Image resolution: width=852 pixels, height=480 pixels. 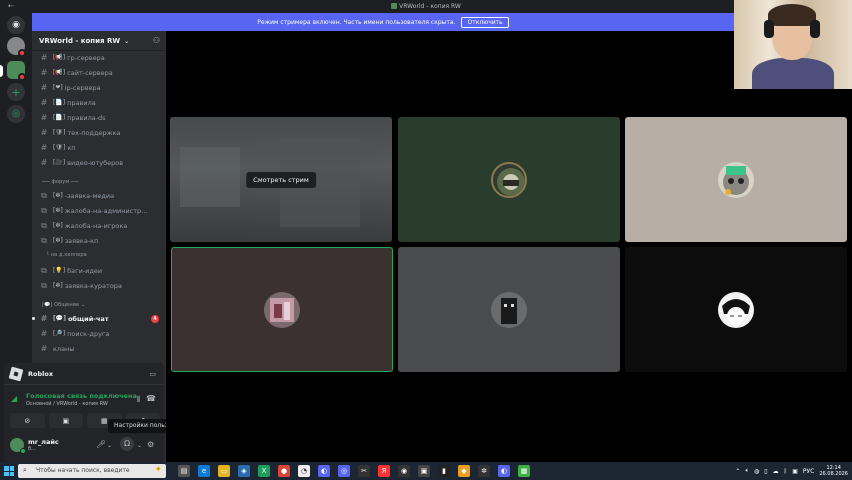 What do you see at coordinates (43, 442) in the screenshot?
I see `username: mr_лайс` at bounding box center [43, 442].